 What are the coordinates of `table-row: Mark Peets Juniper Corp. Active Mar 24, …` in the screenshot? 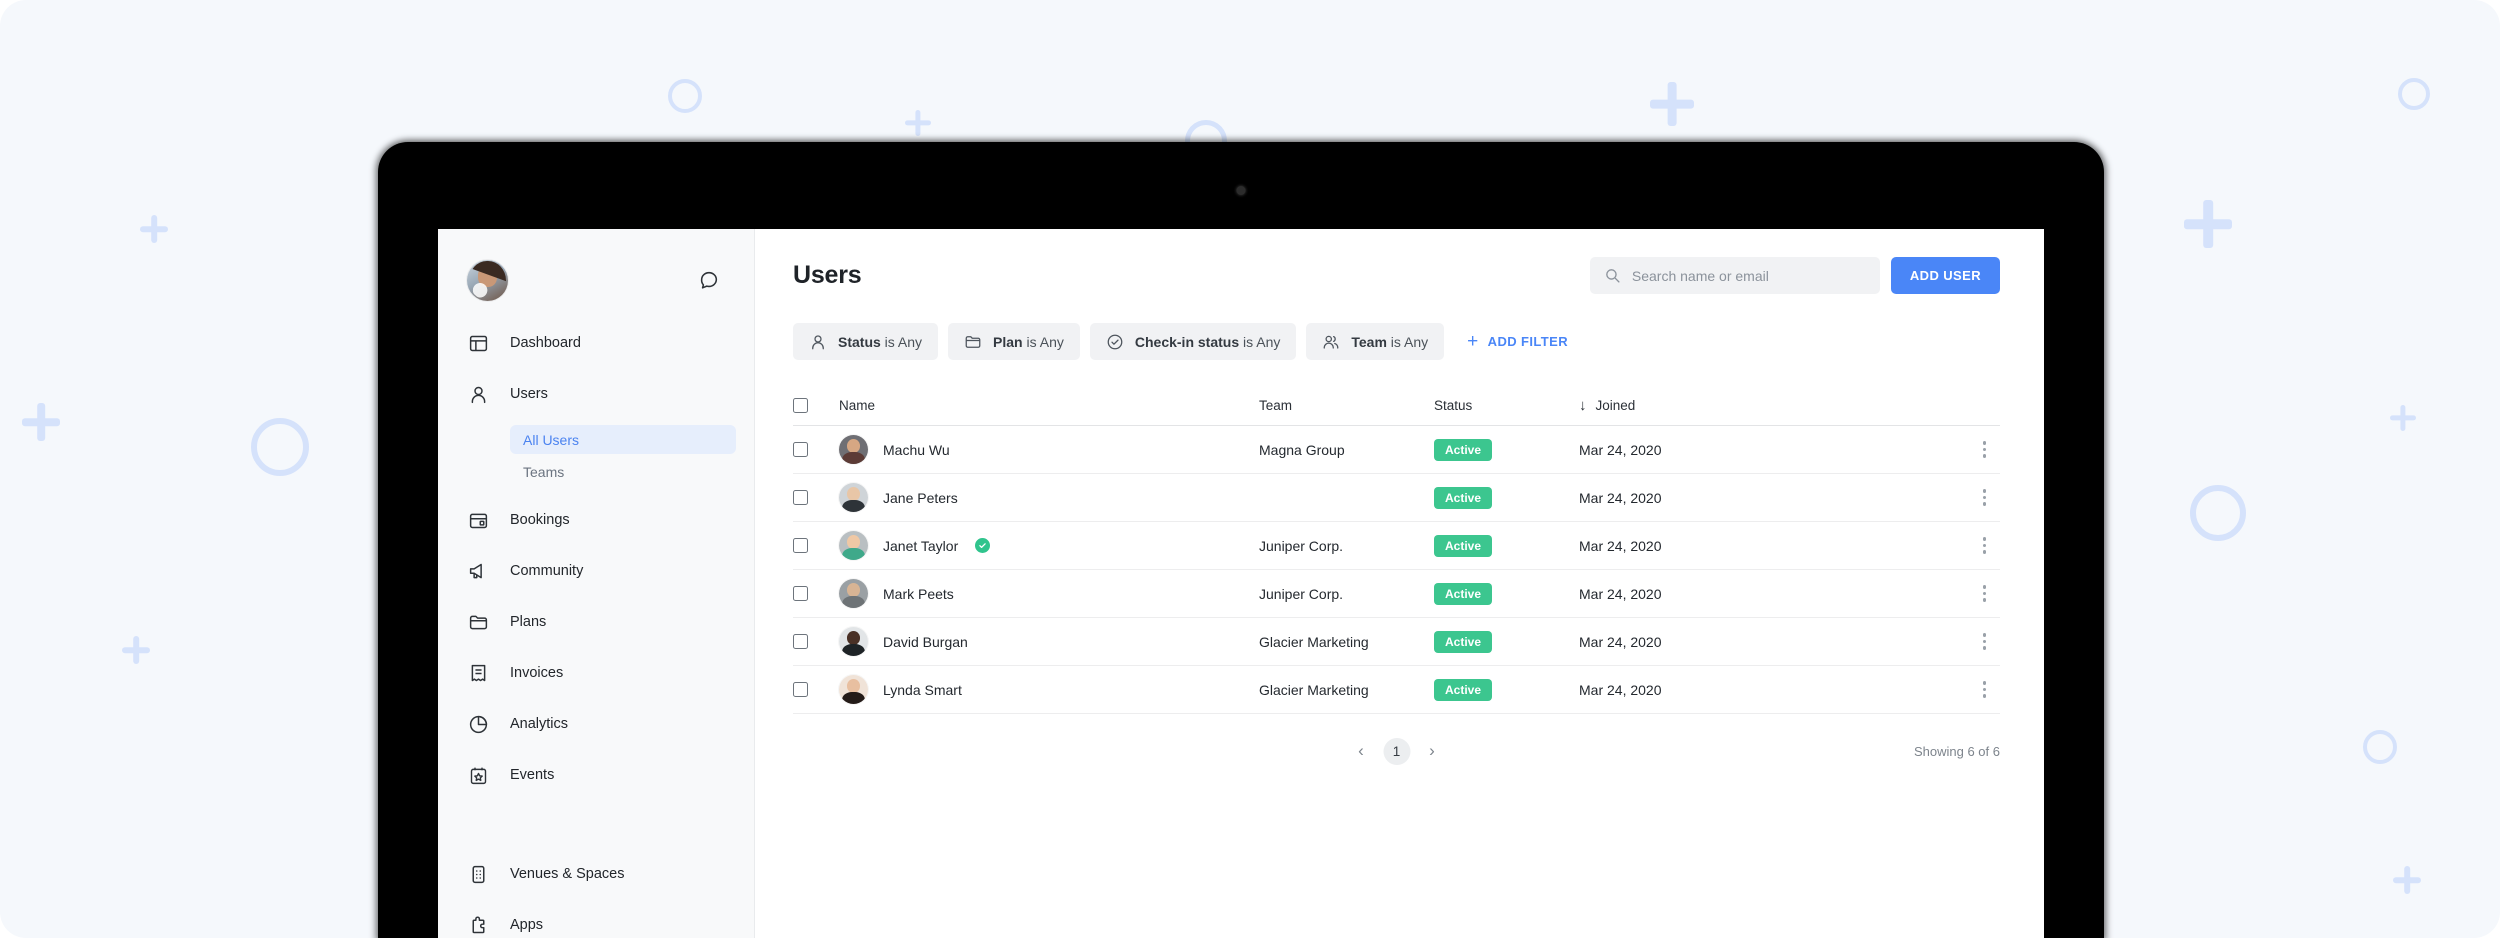 It's located at (1396, 594).